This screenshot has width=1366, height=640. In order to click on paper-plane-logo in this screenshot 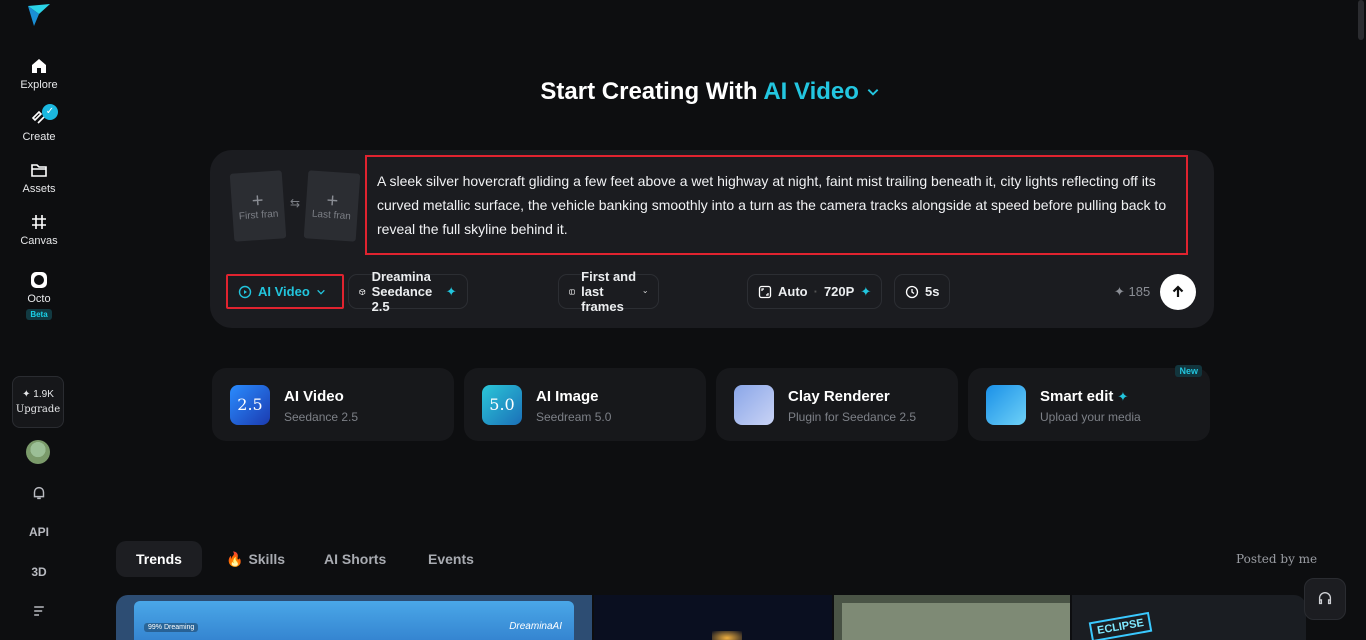, I will do `click(39, 15)`.